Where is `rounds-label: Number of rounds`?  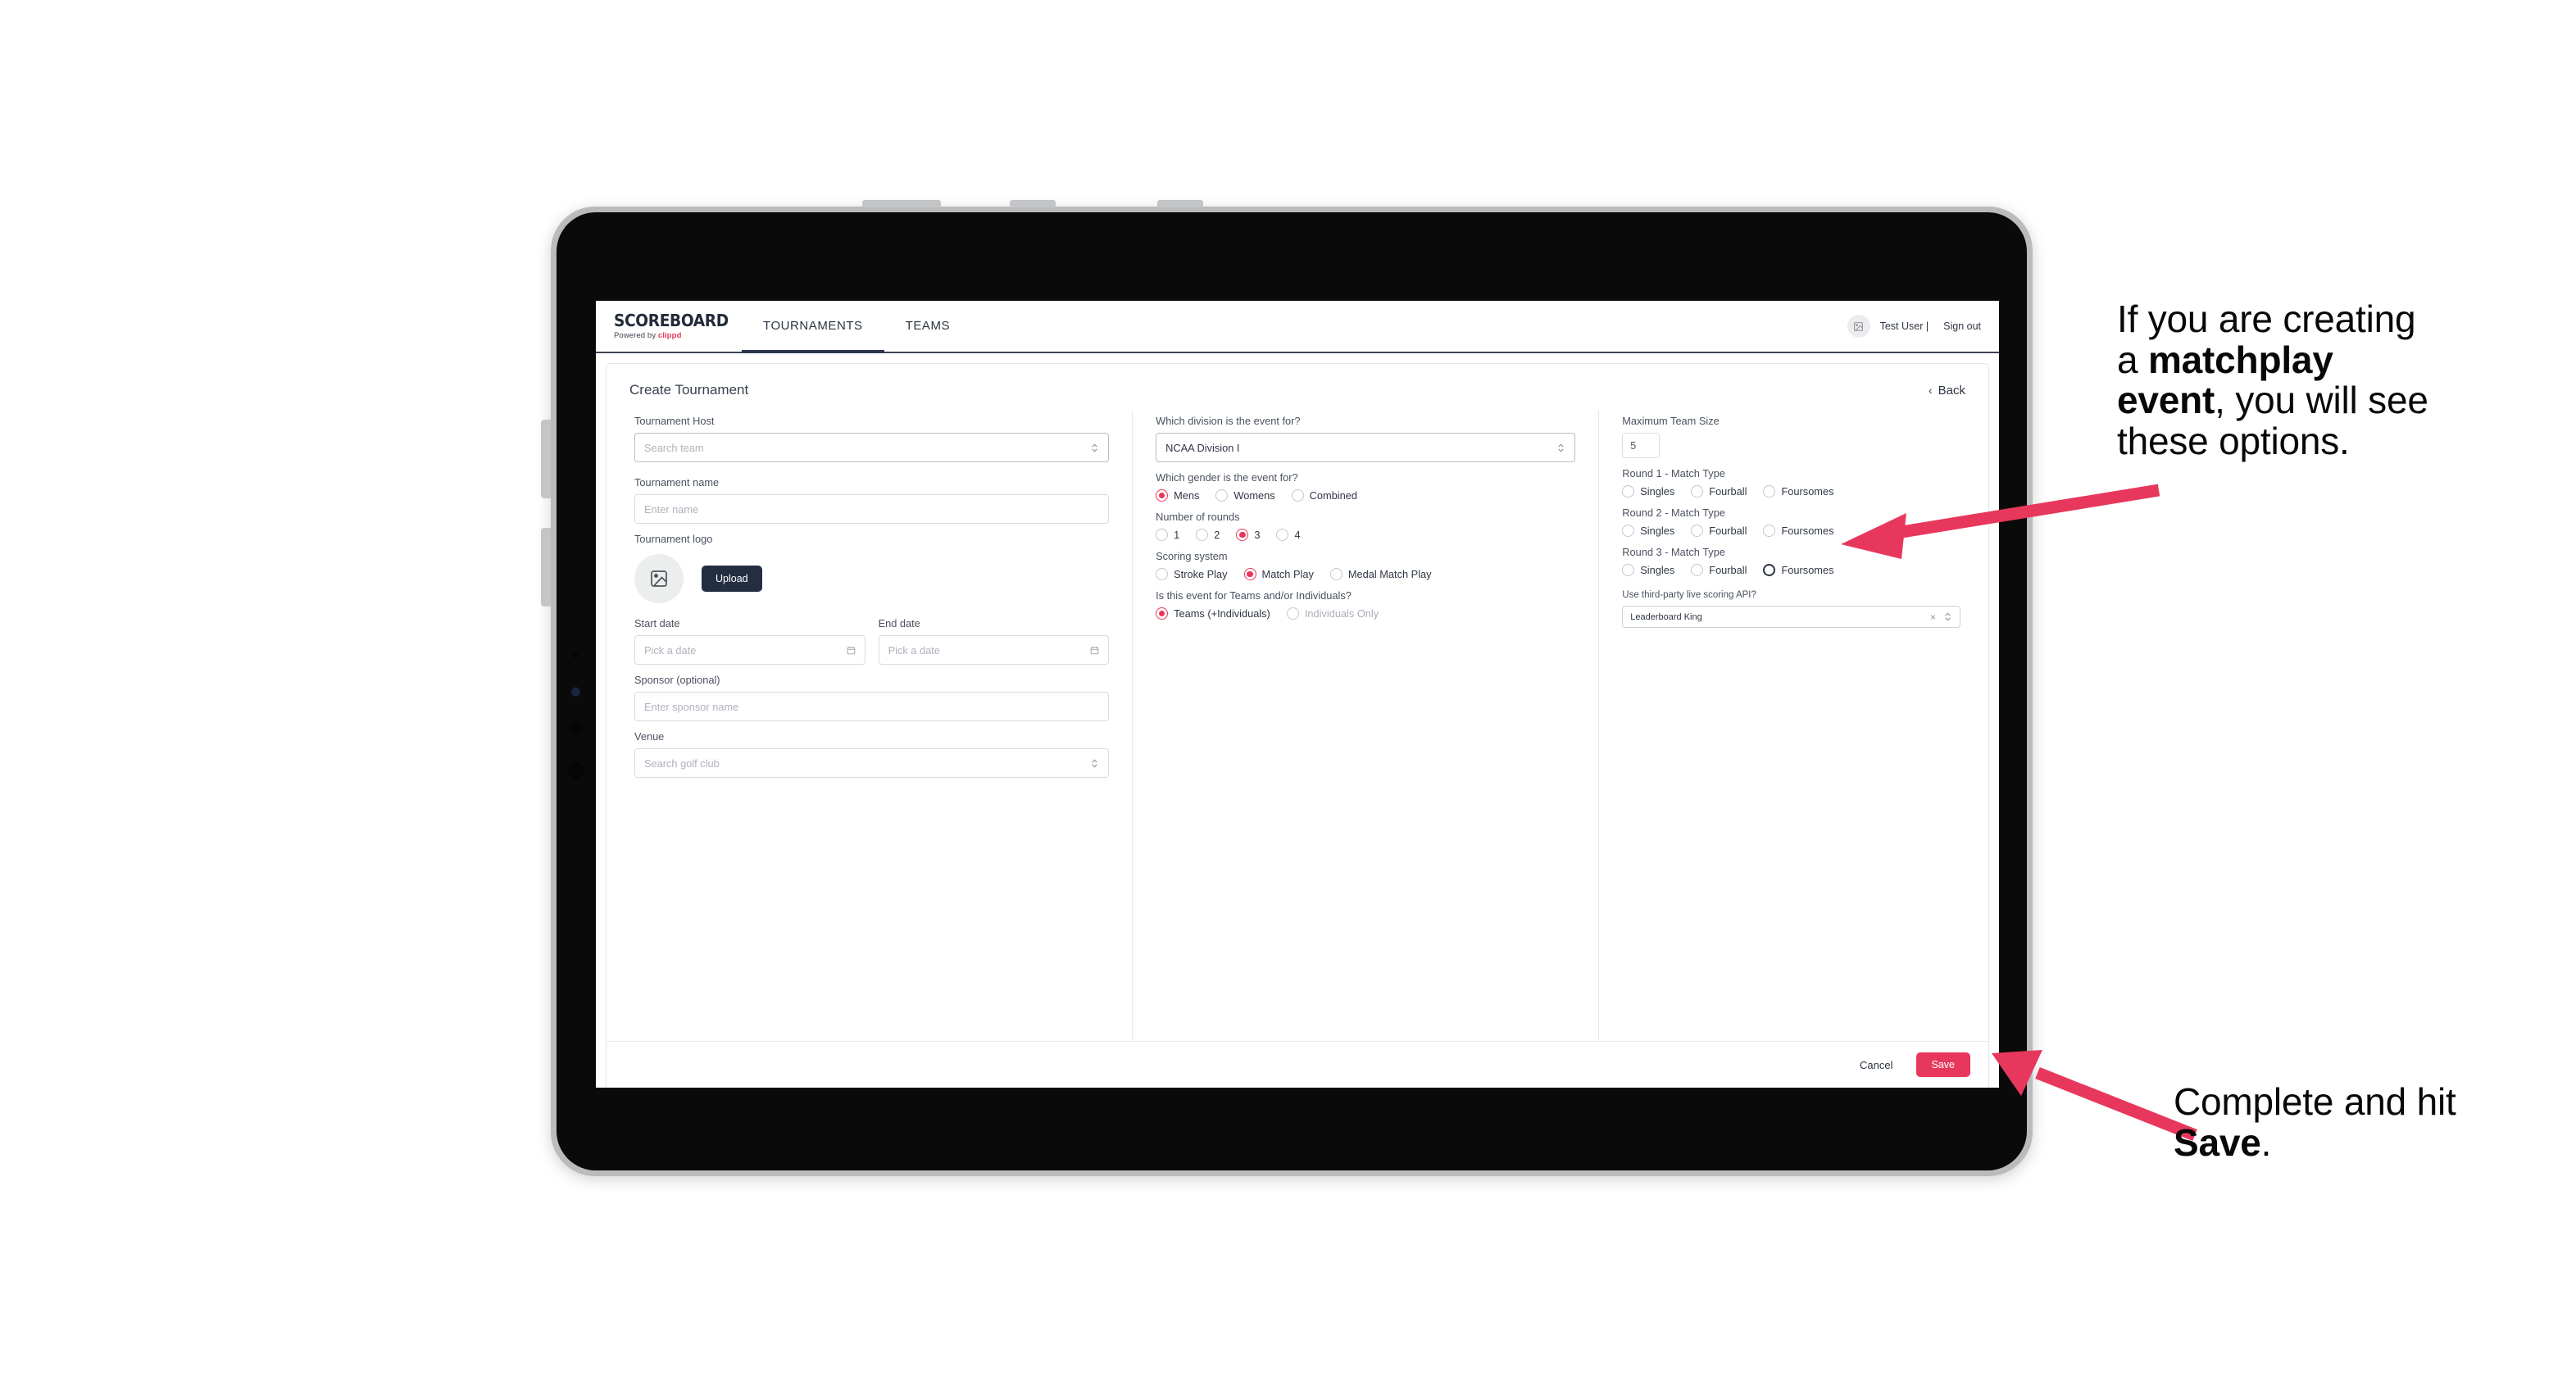 rounds-label: Number of rounds is located at coordinates (1198, 517).